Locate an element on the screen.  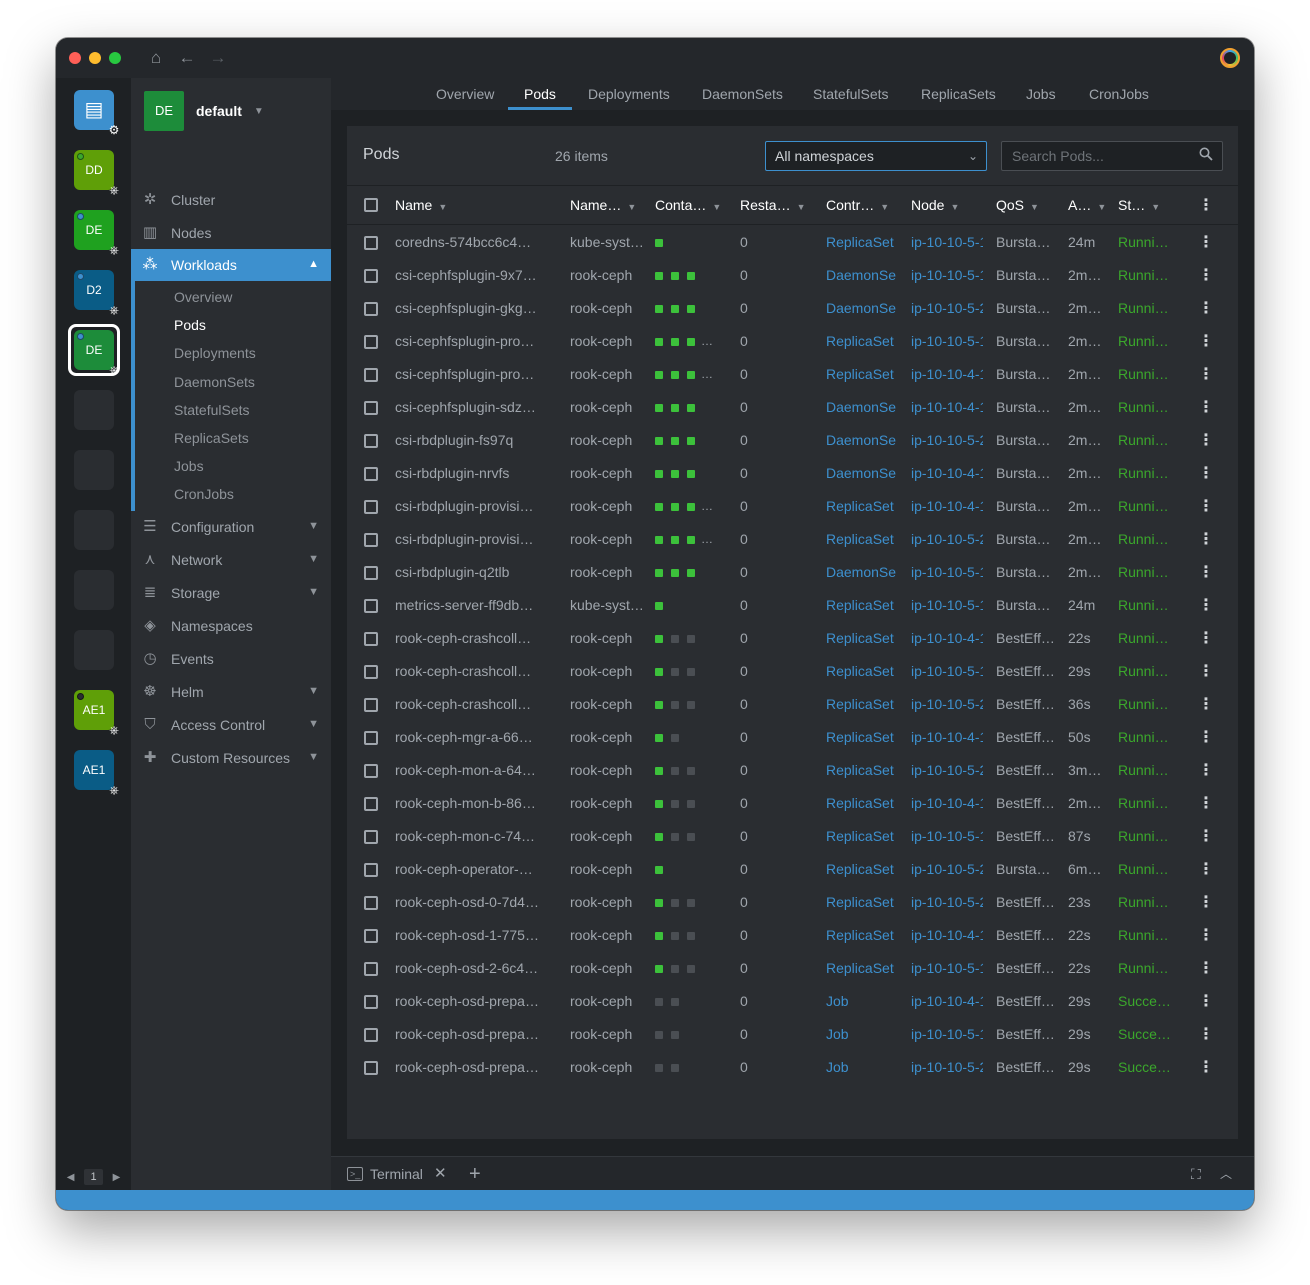
cluster-header: DE default ▼ is located at coordinates (204, 111).